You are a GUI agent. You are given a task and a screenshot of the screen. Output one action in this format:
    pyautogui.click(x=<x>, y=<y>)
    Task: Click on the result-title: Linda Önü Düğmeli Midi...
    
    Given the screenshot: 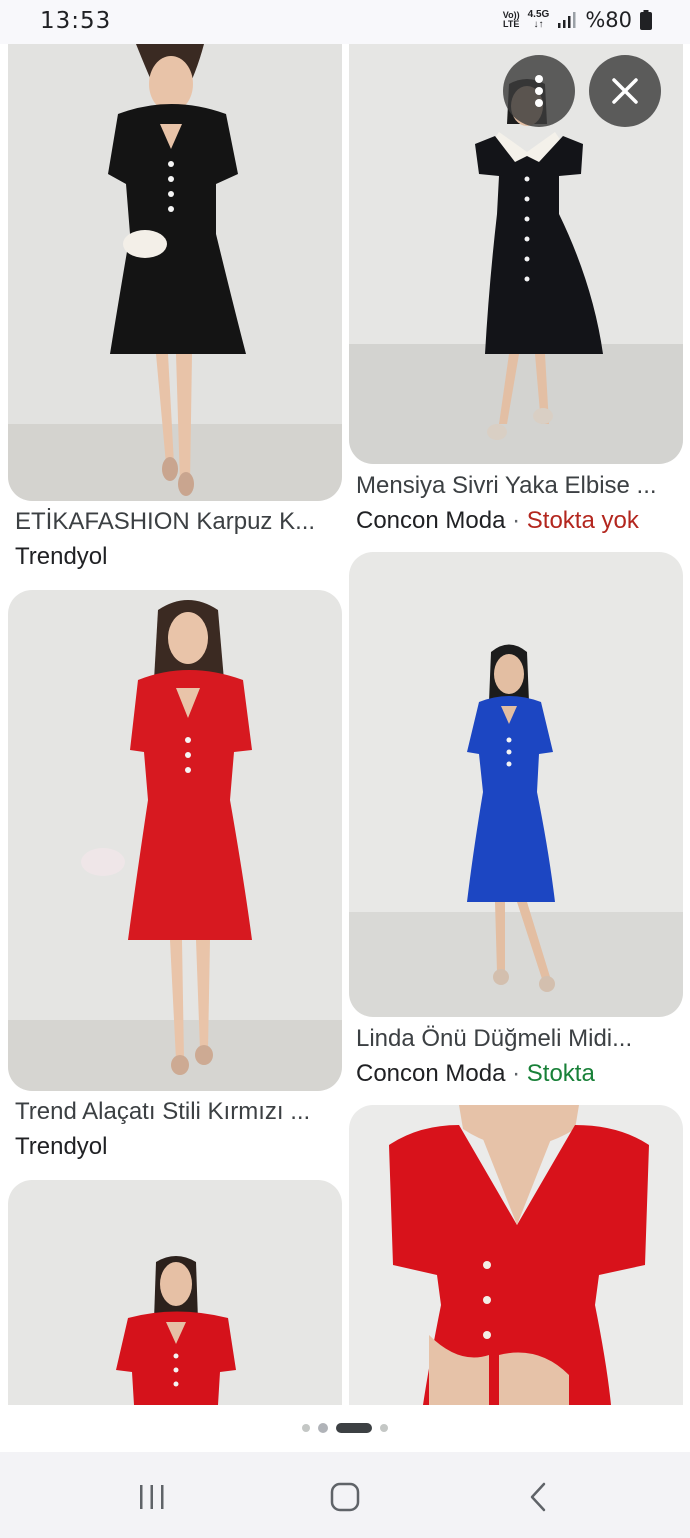 What is the action you would take?
    pyautogui.click(x=516, y=1039)
    